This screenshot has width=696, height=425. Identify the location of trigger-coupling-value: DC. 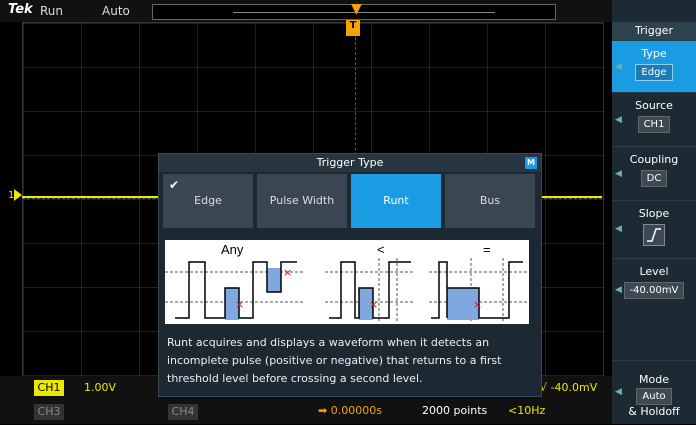
(654, 178).